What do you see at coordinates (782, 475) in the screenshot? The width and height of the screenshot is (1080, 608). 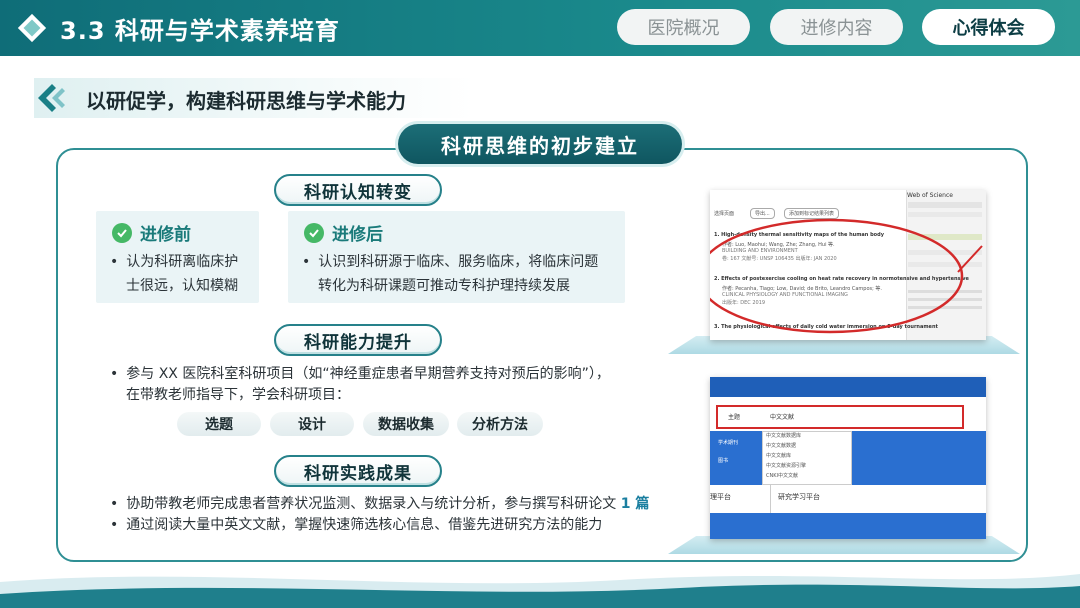 I see `cnki-menu-item: CNKI中文文献` at bounding box center [782, 475].